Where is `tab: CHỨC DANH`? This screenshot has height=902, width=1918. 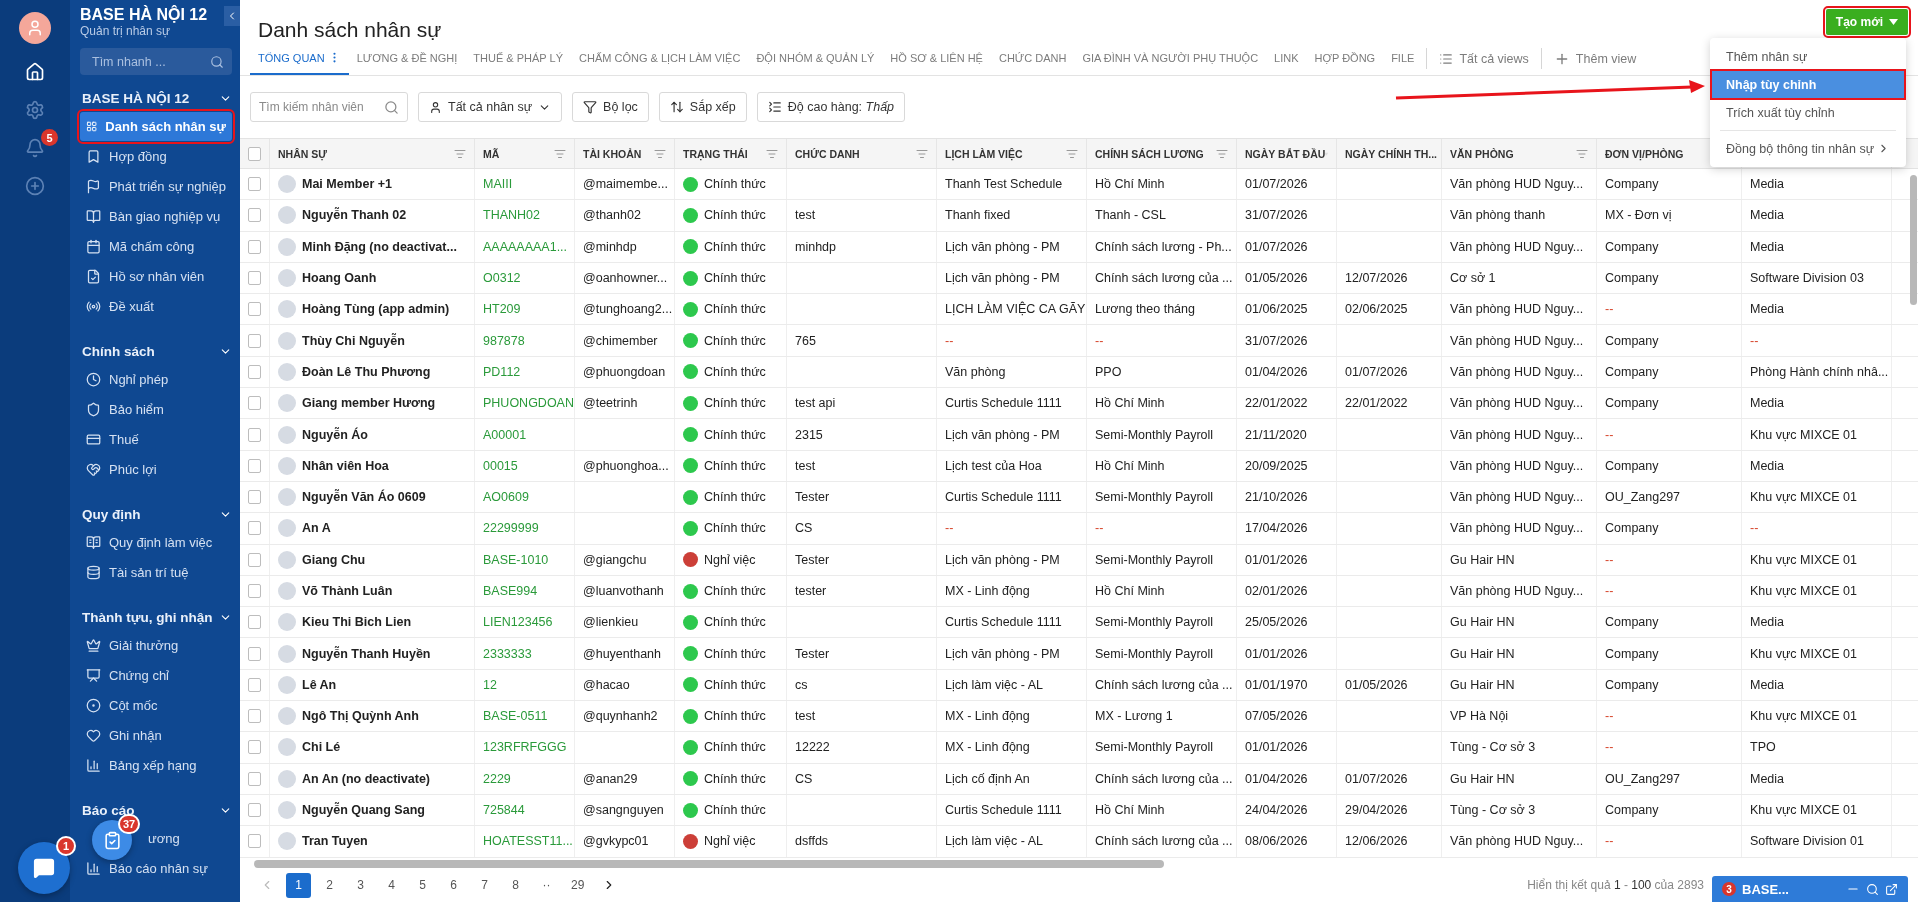
tab: CHỨC DANH is located at coordinates (1032, 58).